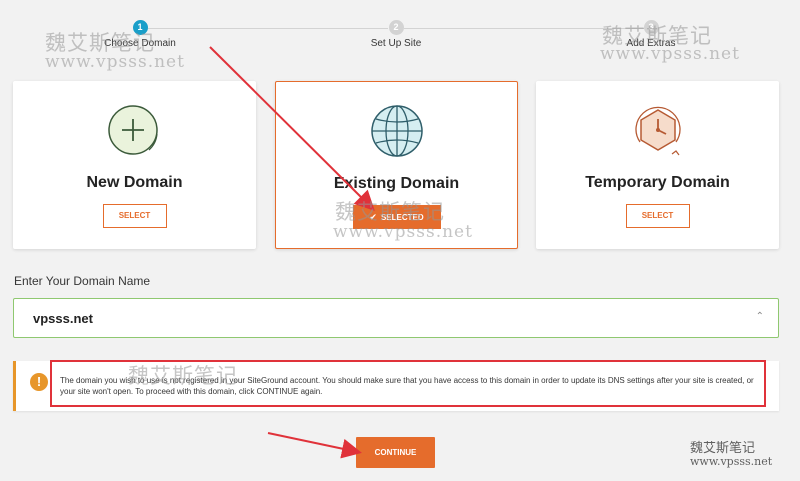 Image resolution: width=800 pixels, height=481 pixels. Describe the element at coordinates (132, 130) in the screenshot. I see `plus-circle-icon` at that location.